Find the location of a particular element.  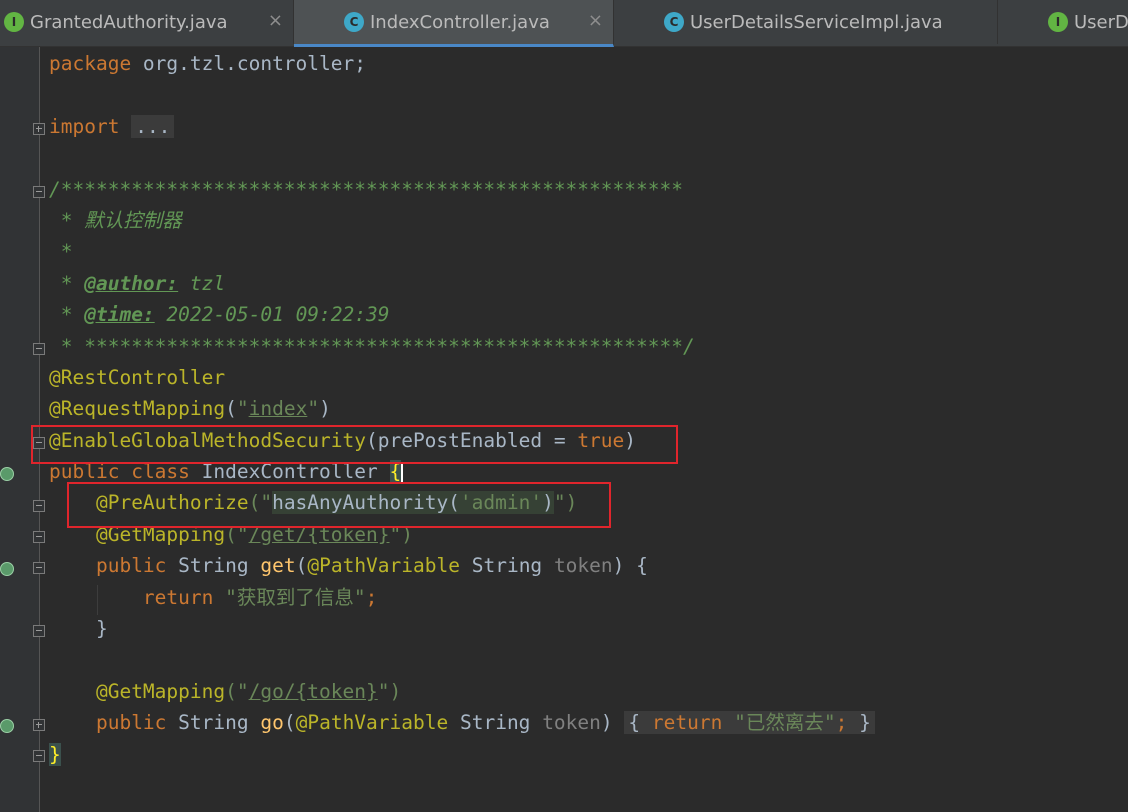

tab-granted-authority: I GrantedAuthority.java × is located at coordinates (147, 22).